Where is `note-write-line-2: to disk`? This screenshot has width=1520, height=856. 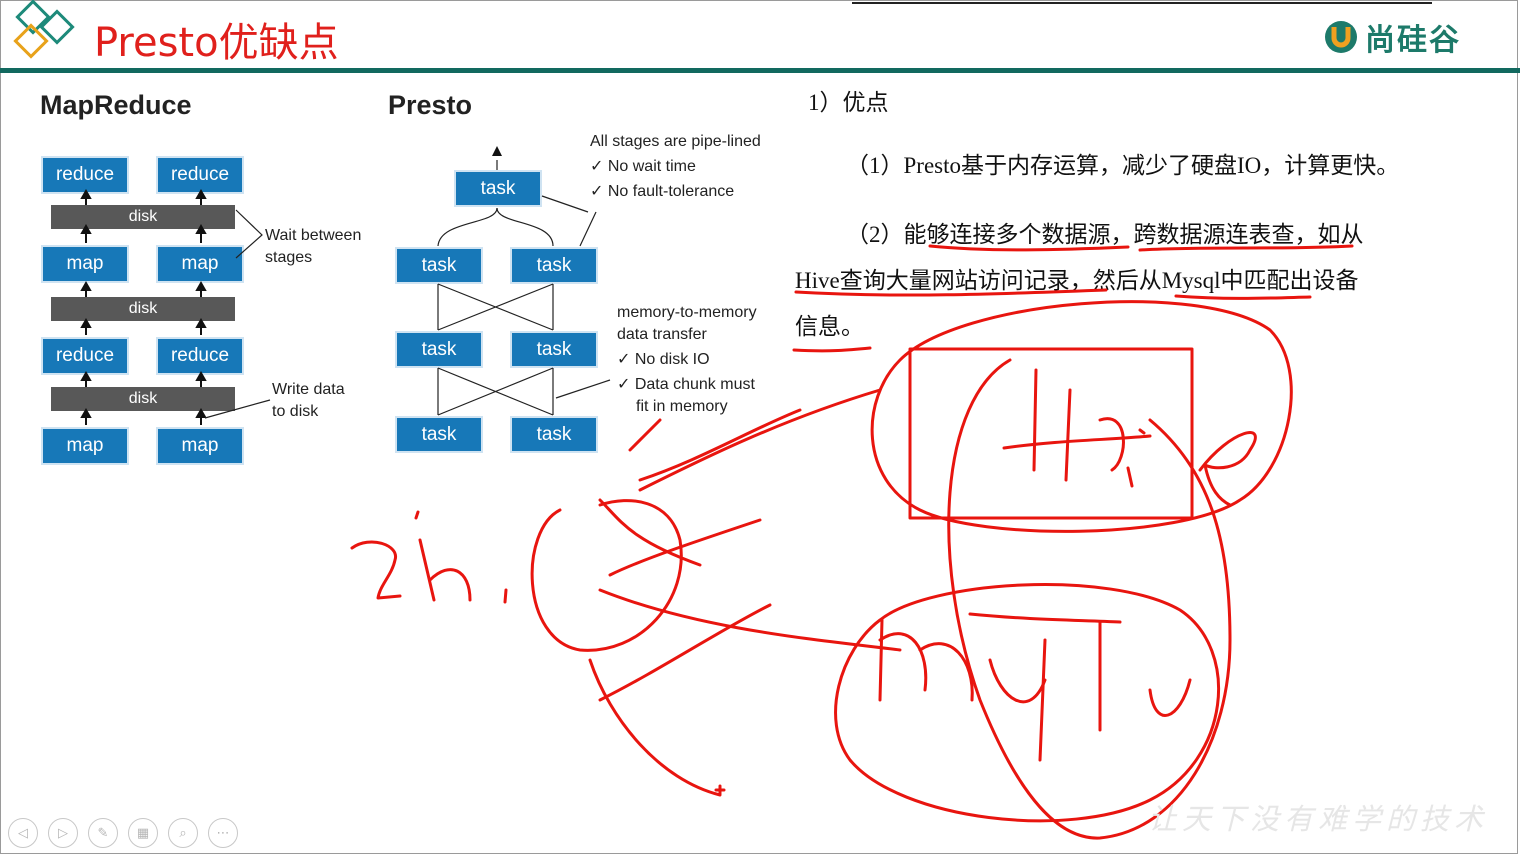 note-write-line-2: to disk is located at coordinates (295, 411).